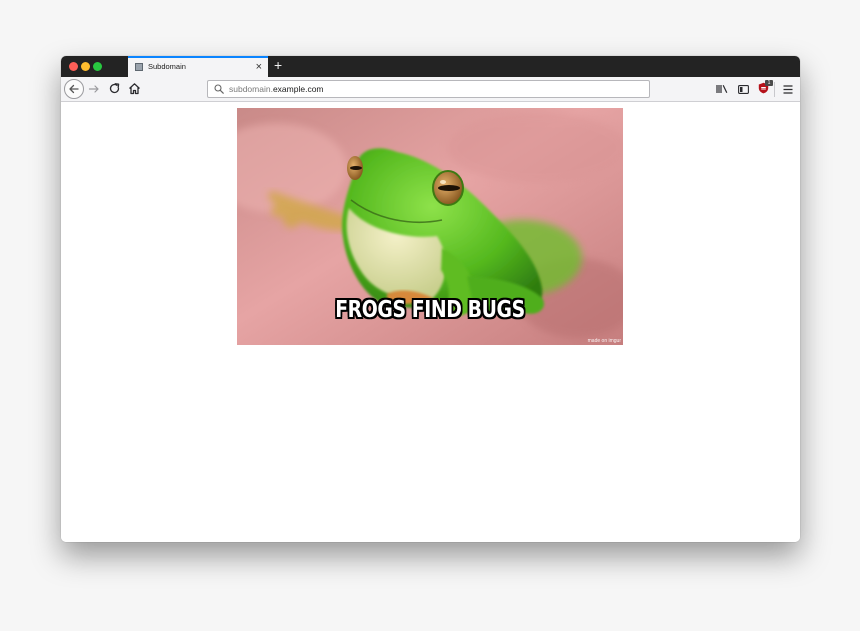 The width and height of the screenshot is (860, 631). I want to click on window-close-button, so click(73, 66).